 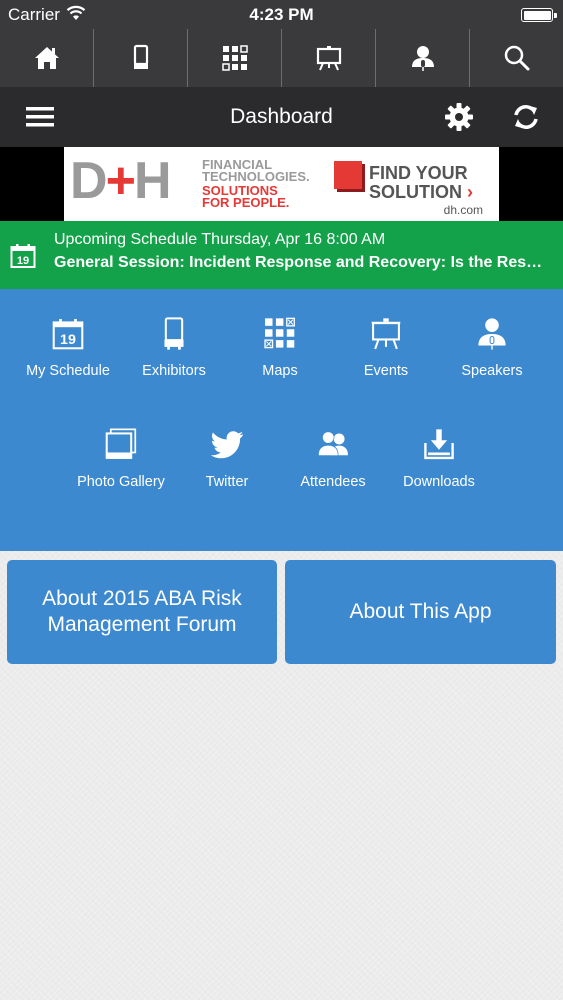 I want to click on tile-label: Exhibitors, so click(x=174, y=371).